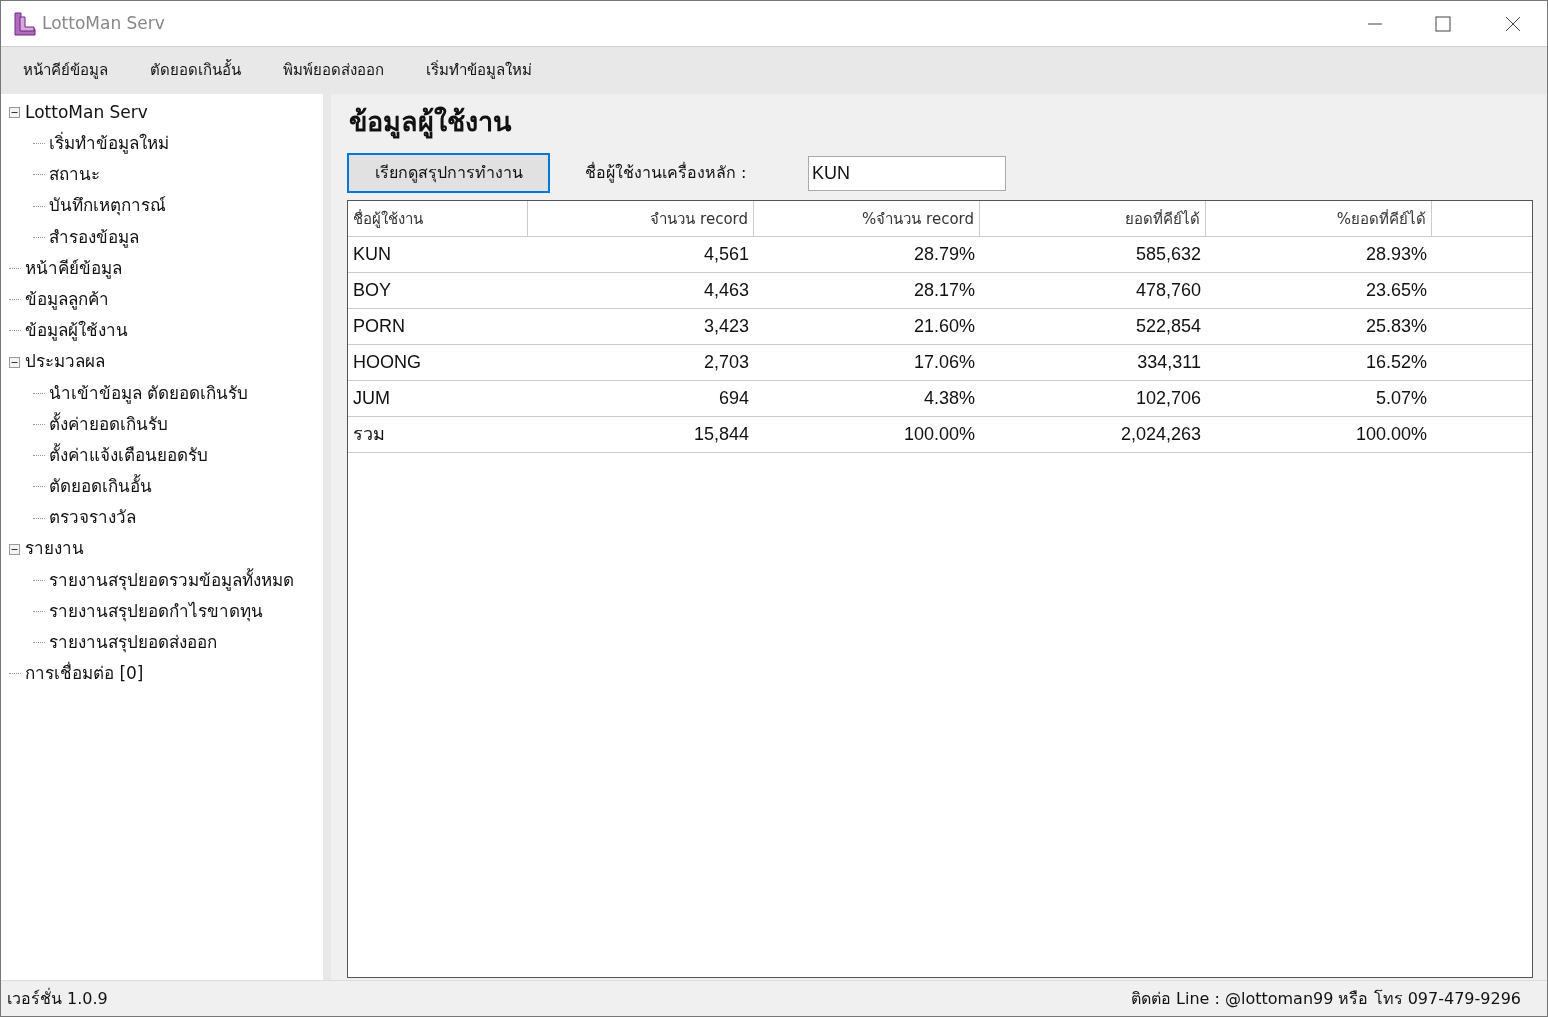  Describe the element at coordinates (67, 299) in the screenshot. I see `tree-item: ข้อมูลลูกค้า` at that location.